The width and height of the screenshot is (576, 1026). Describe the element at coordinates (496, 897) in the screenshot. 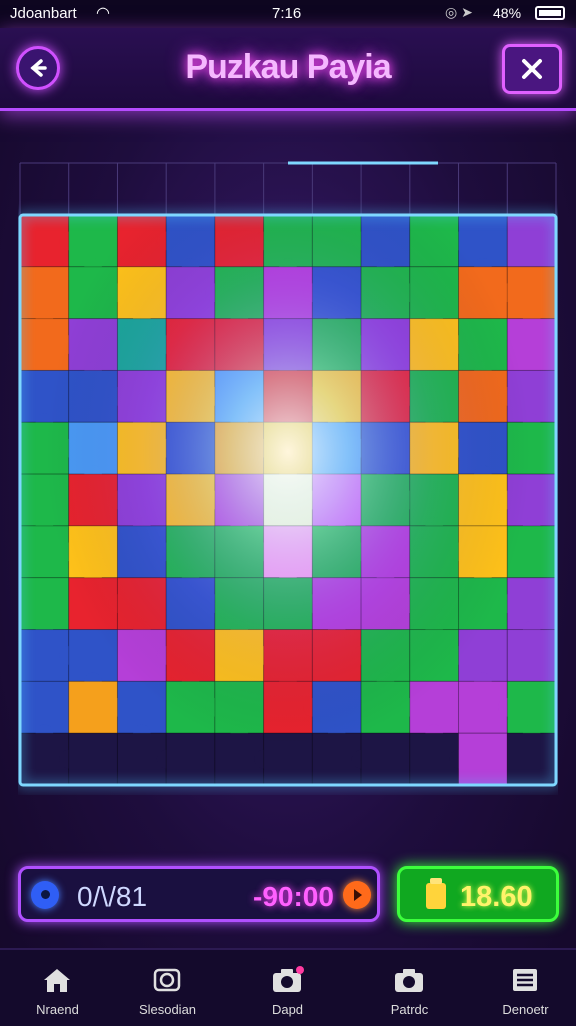

I see `score-value: 18.60` at that location.